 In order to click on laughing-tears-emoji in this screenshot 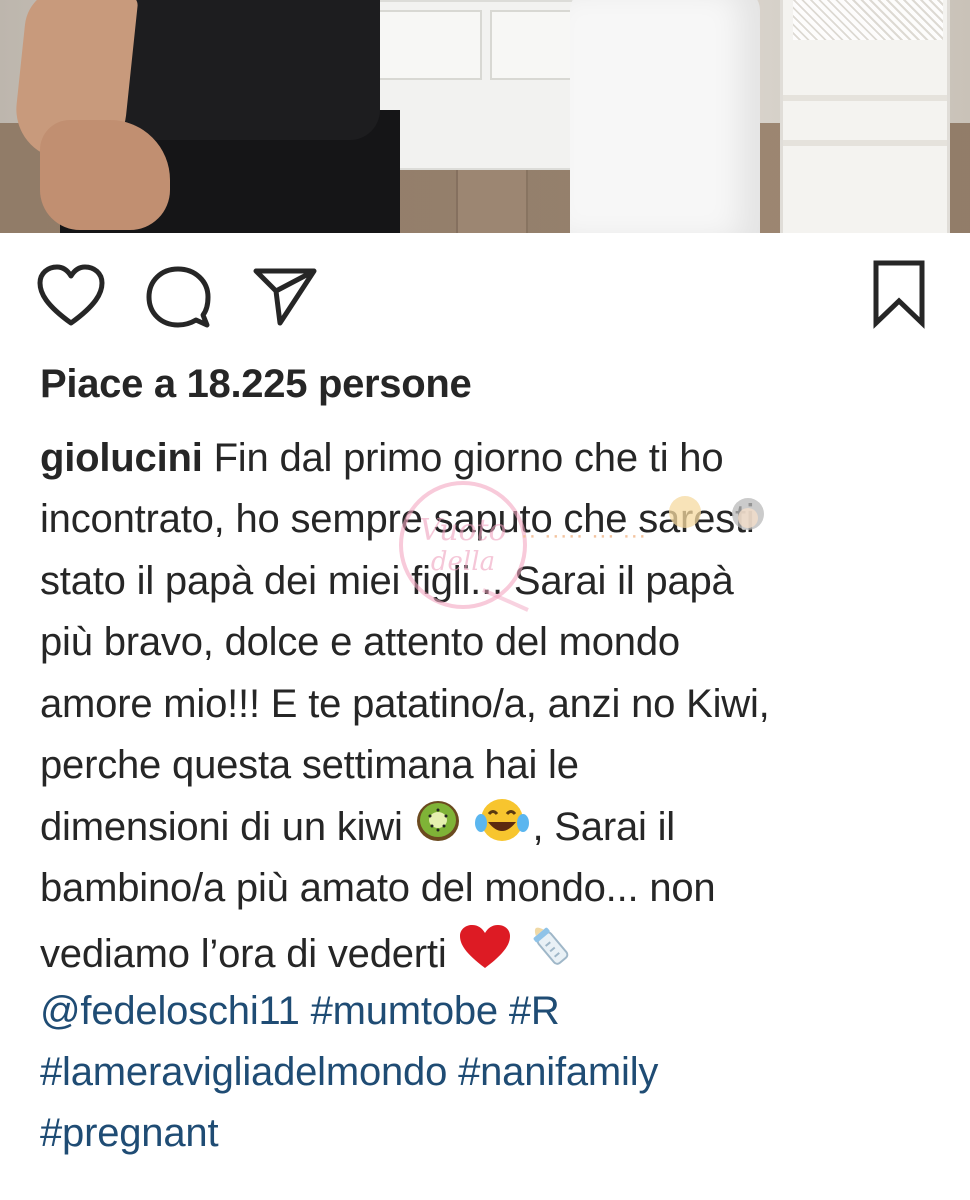, I will do `click(502, 829)`.